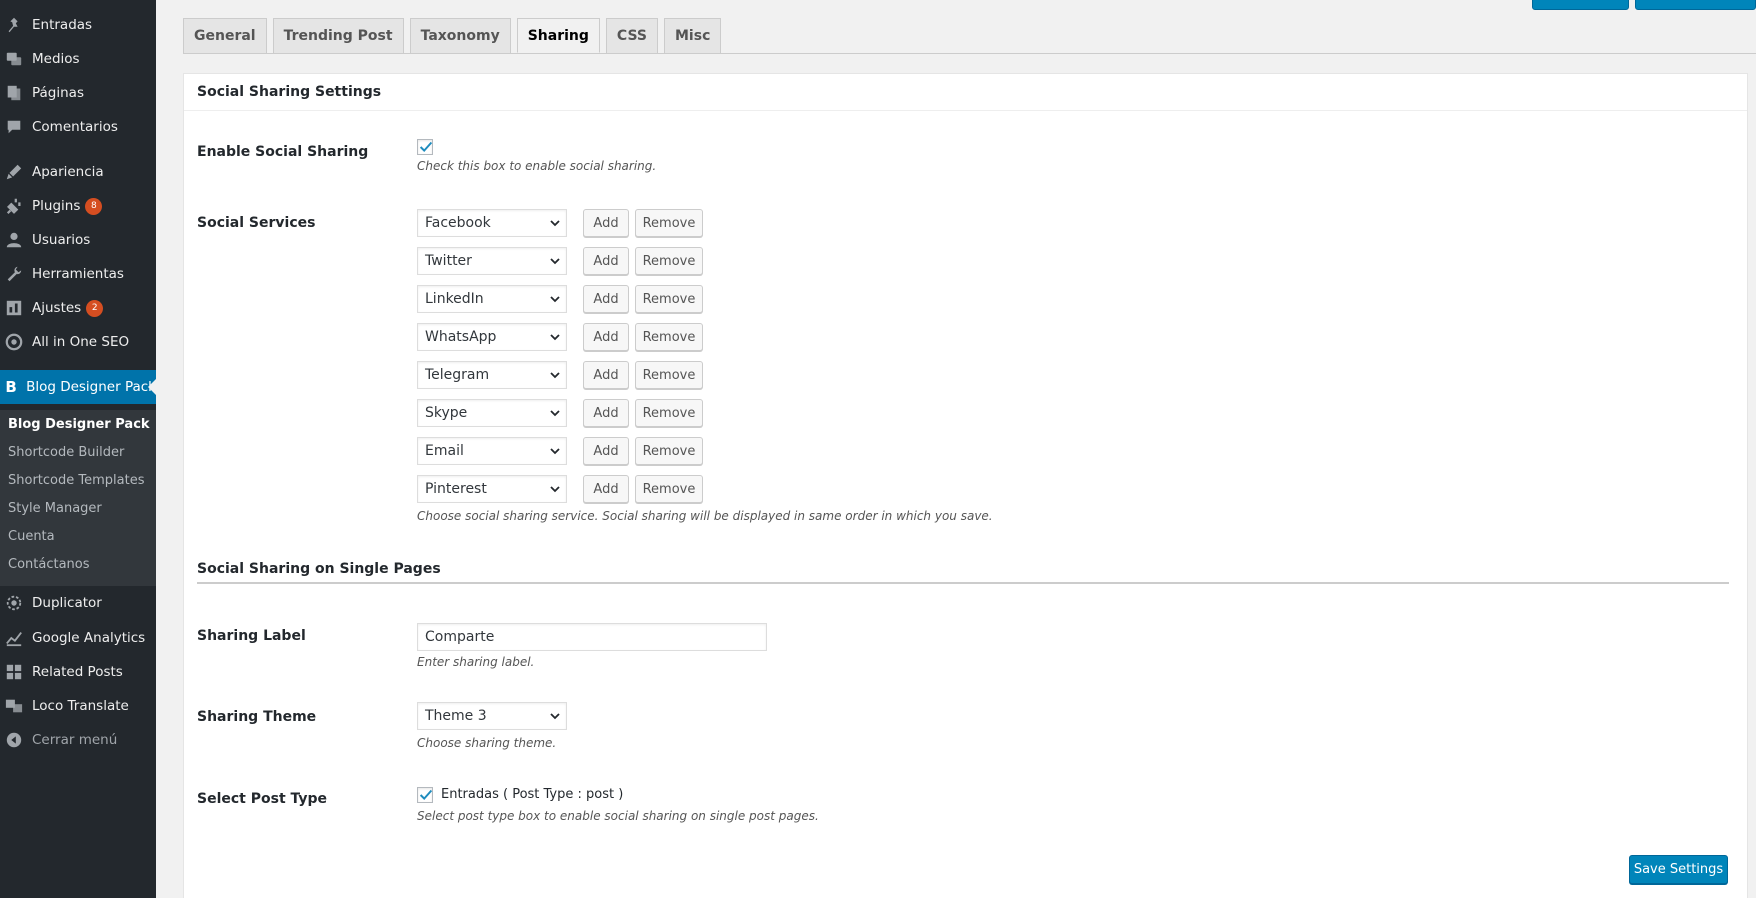  I want to click on service-row: Twitter Add Remove, so click(560, 261).